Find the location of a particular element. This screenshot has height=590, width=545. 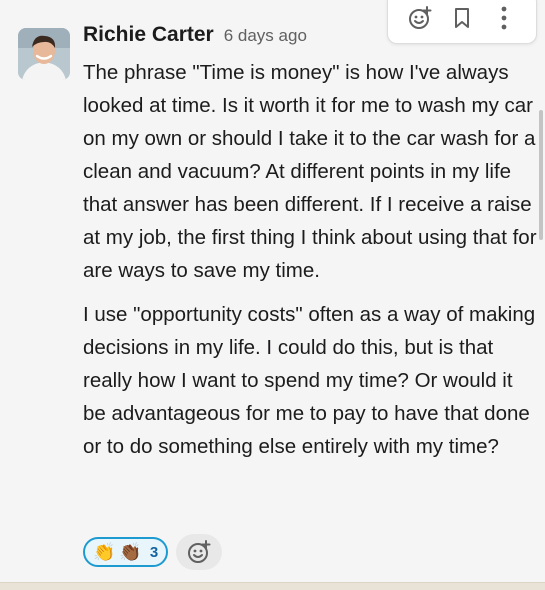

reaction-clap: 👏 👏🏾 3 is located at coordinates (126, 552).